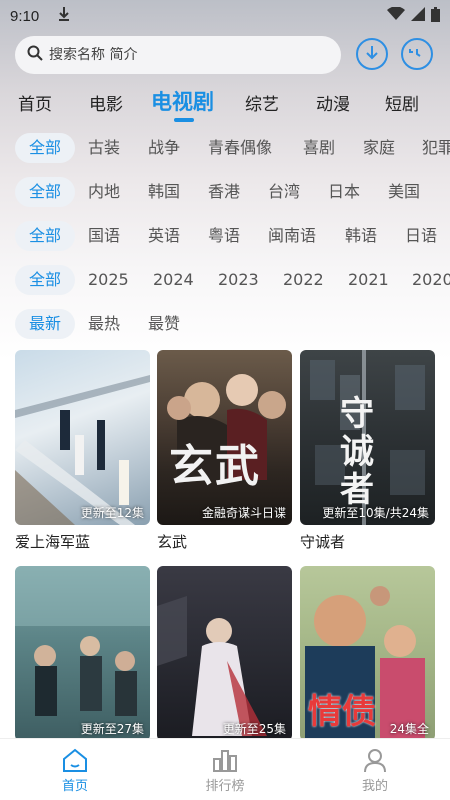 Image resolution: width=450 pixels, height=800 pixels. Describe the element at coordinates (254, 729) in the screenshot. I see `episode-badge: 更新至25集` at that location.